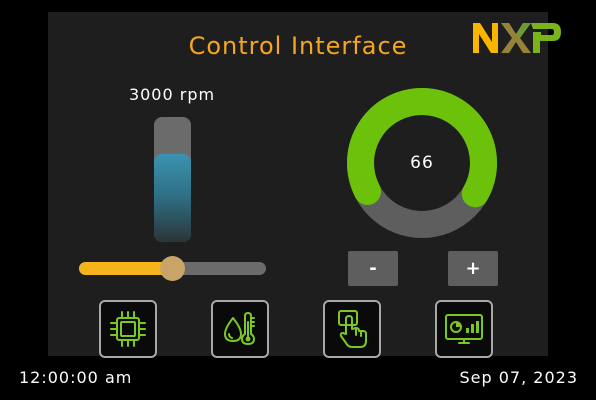  What do you see at coordinates (172, 268) in the screenshot?
I see `speed-slider-knob` at bounding box center [172, 268].